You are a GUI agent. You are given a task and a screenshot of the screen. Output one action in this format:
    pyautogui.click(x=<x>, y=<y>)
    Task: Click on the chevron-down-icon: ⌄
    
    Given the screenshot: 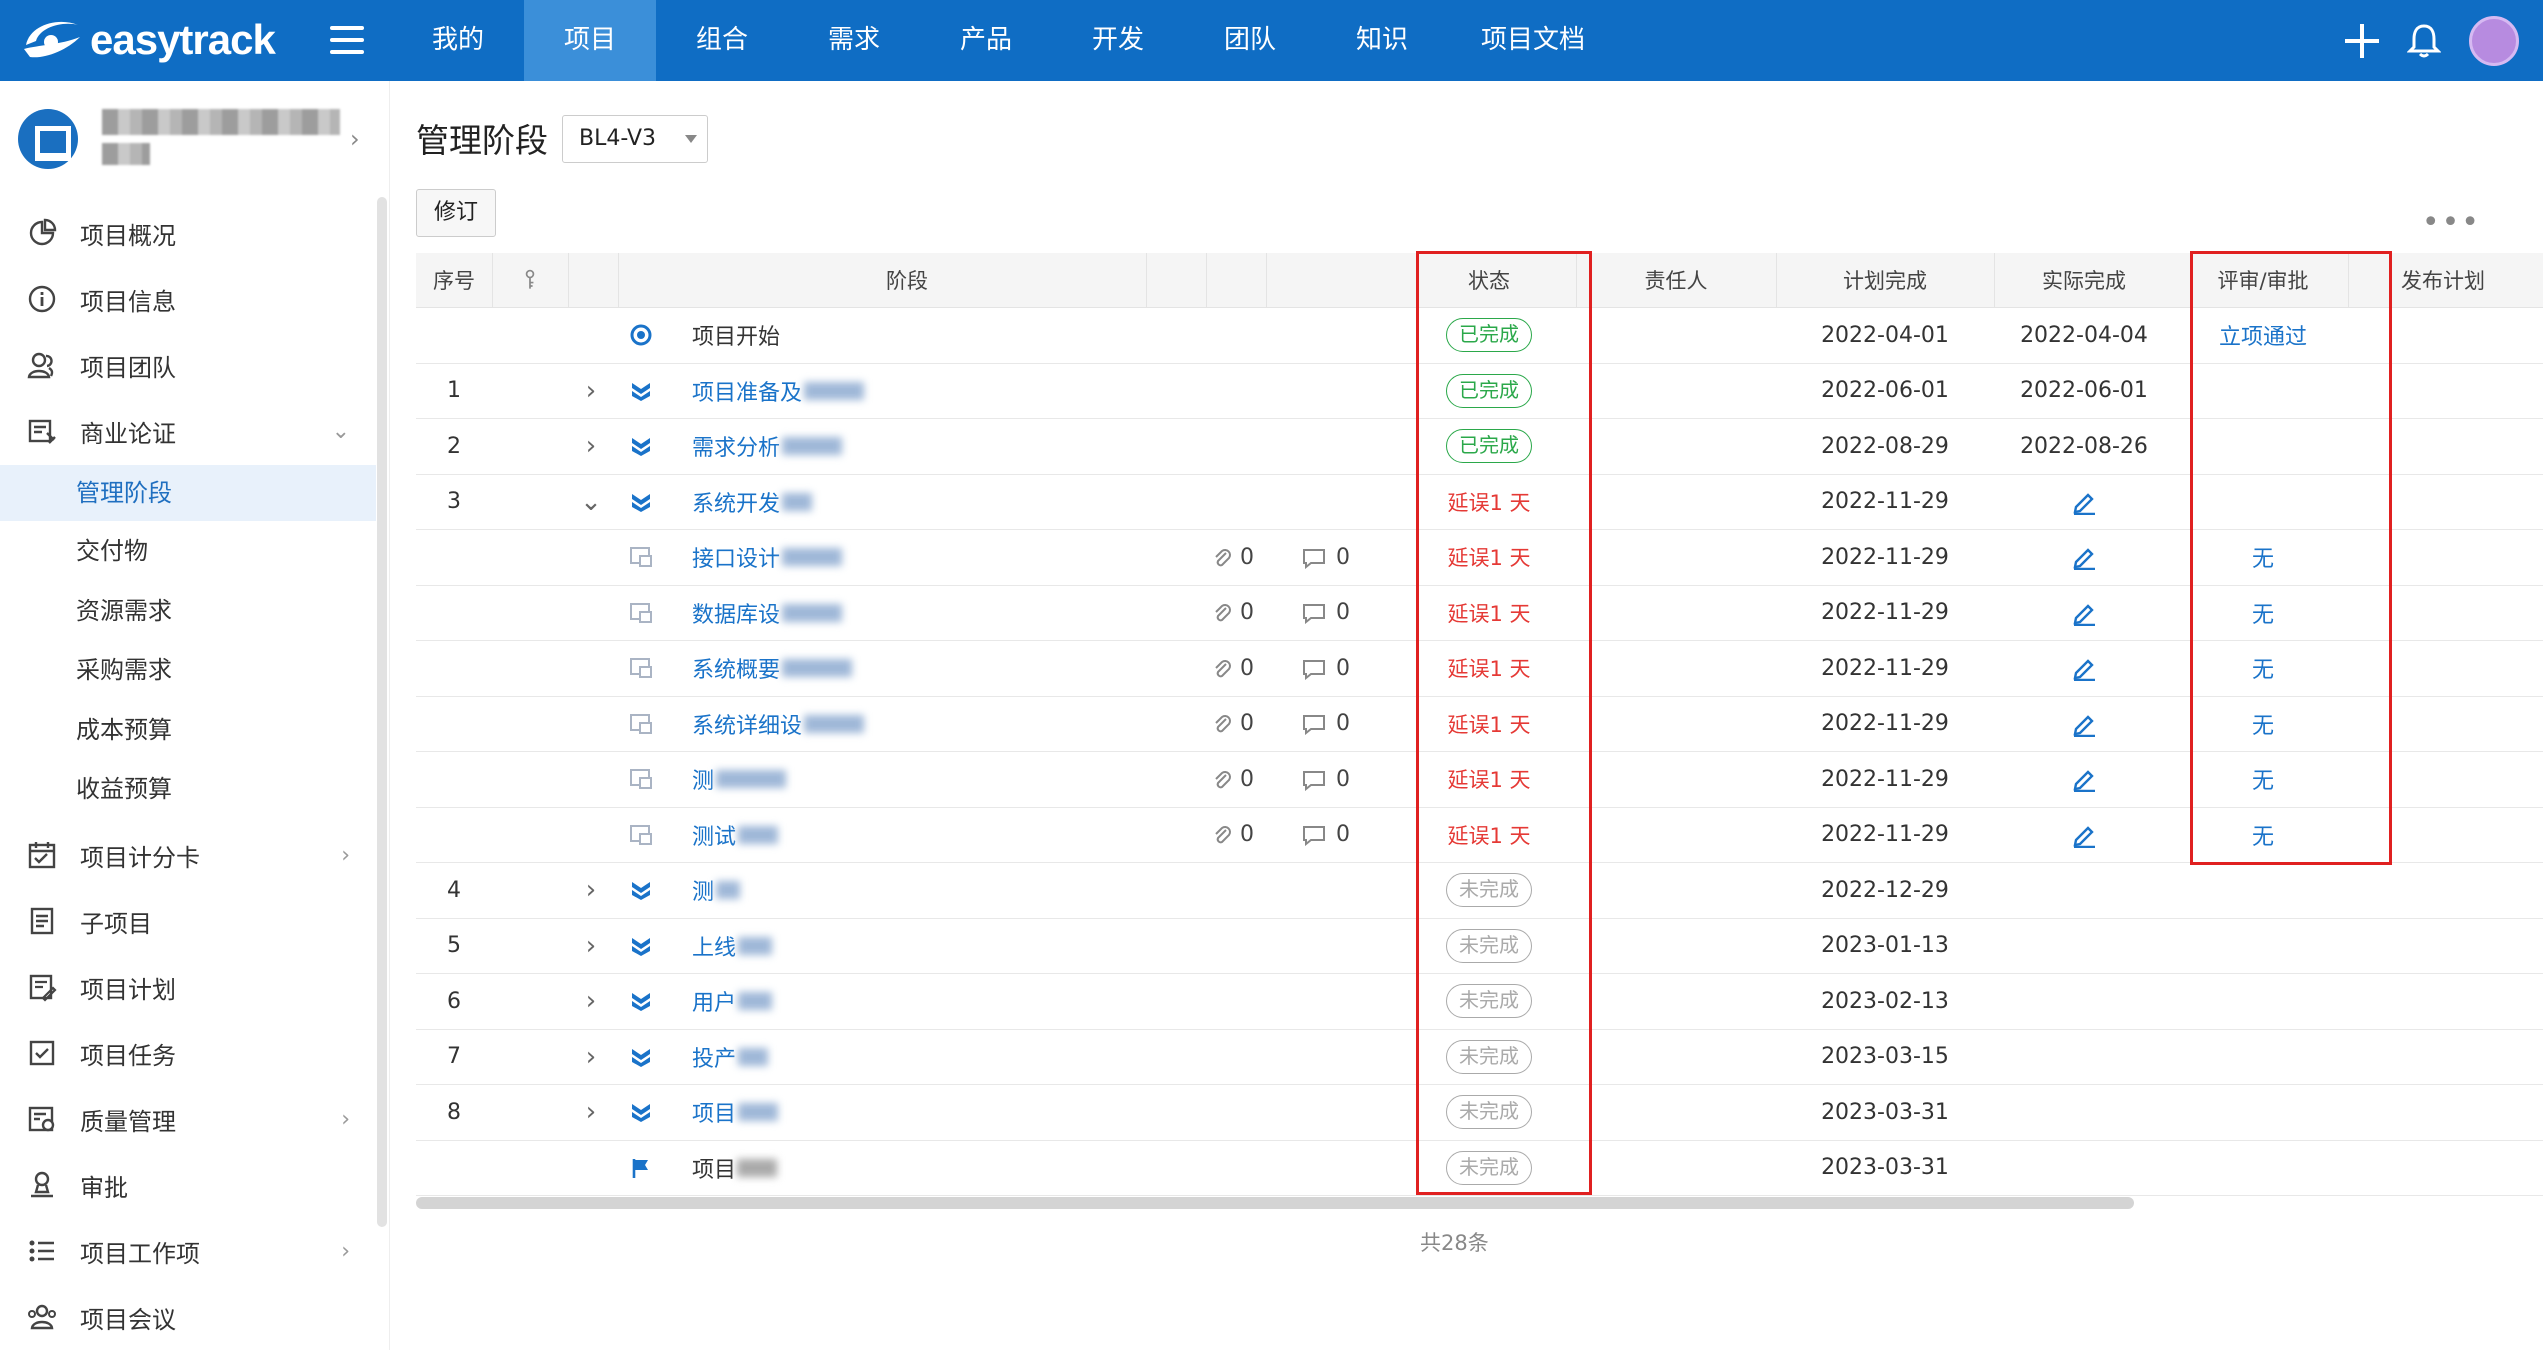 What is the action you would take?
    pyautogui.click(x=591, y=502)
    